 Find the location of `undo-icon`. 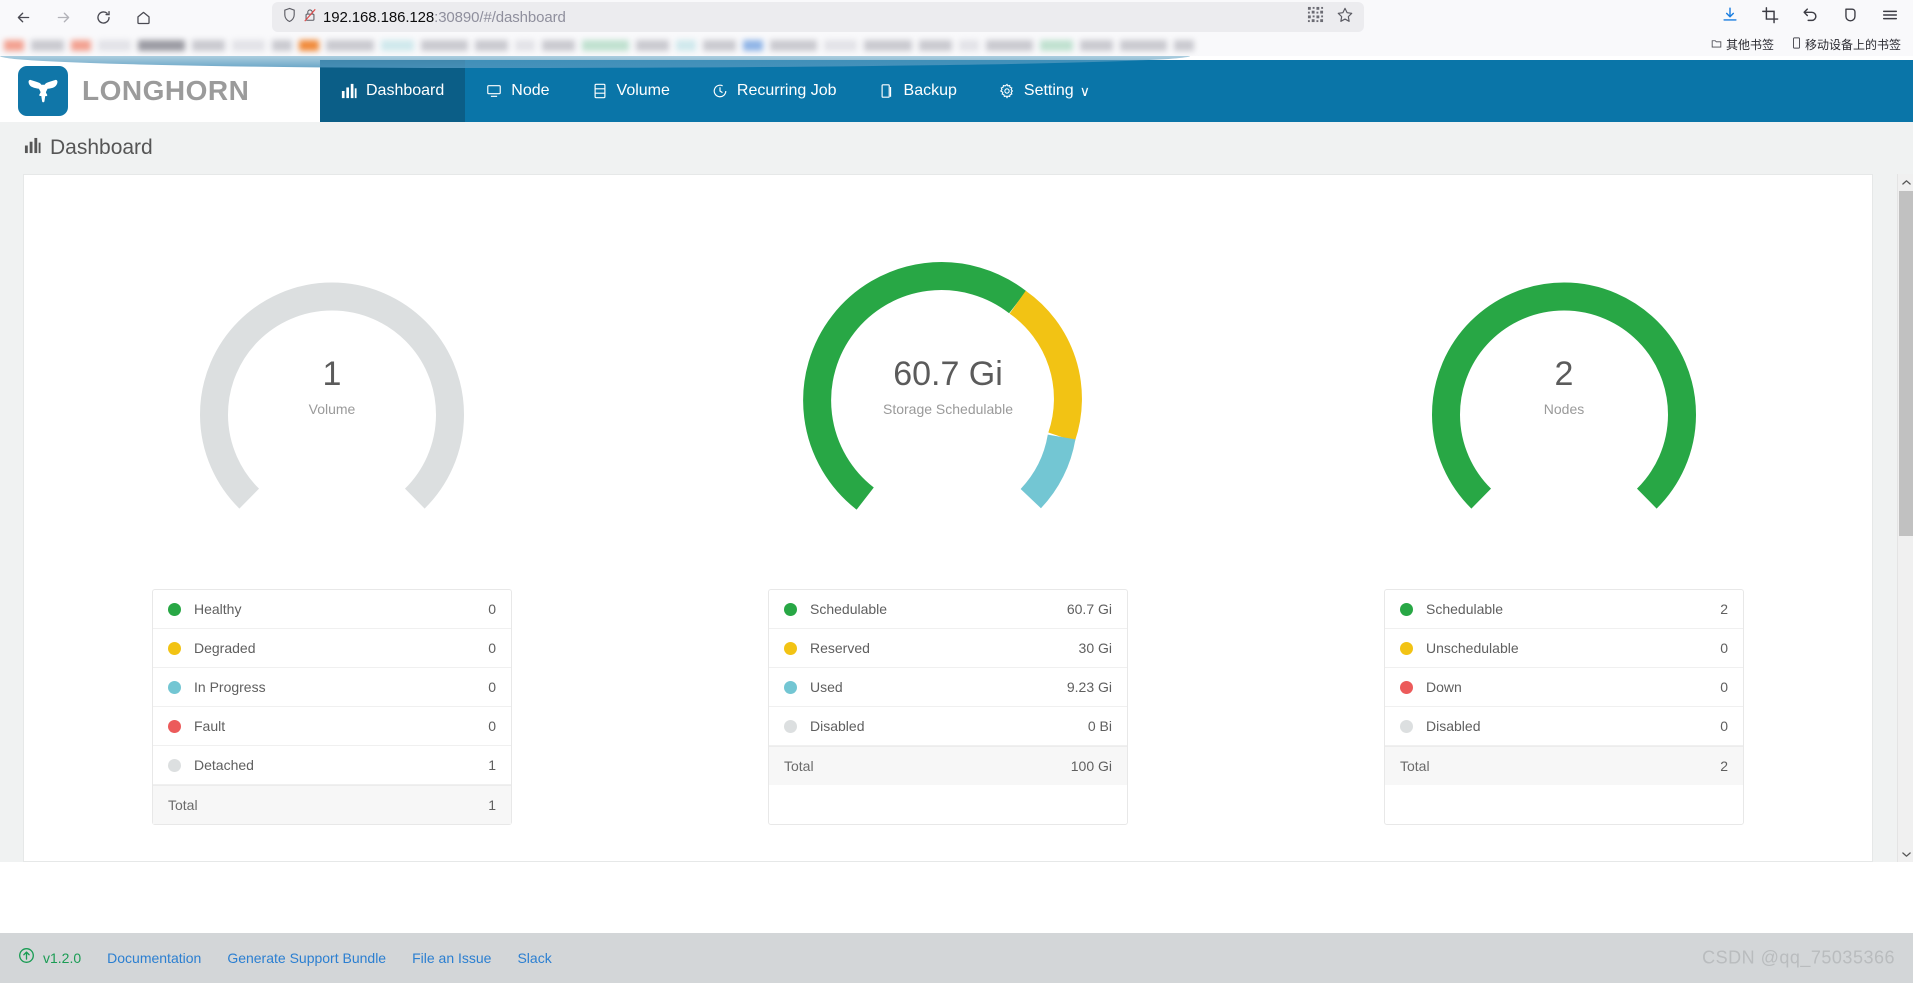

undo-icon is located at coordinates (1810, 17).